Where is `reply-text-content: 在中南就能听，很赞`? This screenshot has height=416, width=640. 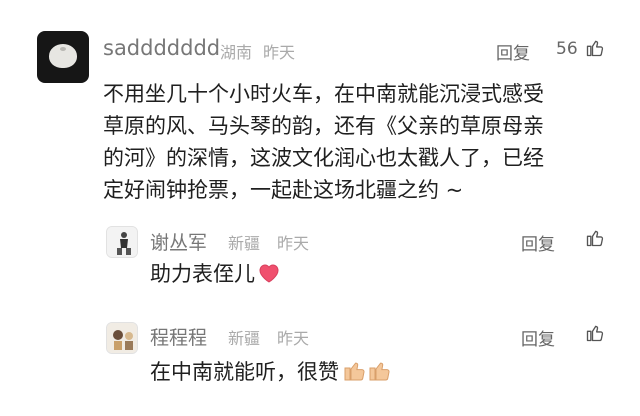
reply-text-content: 在中南就能听，很赞 is located at coordinates (244, 372).